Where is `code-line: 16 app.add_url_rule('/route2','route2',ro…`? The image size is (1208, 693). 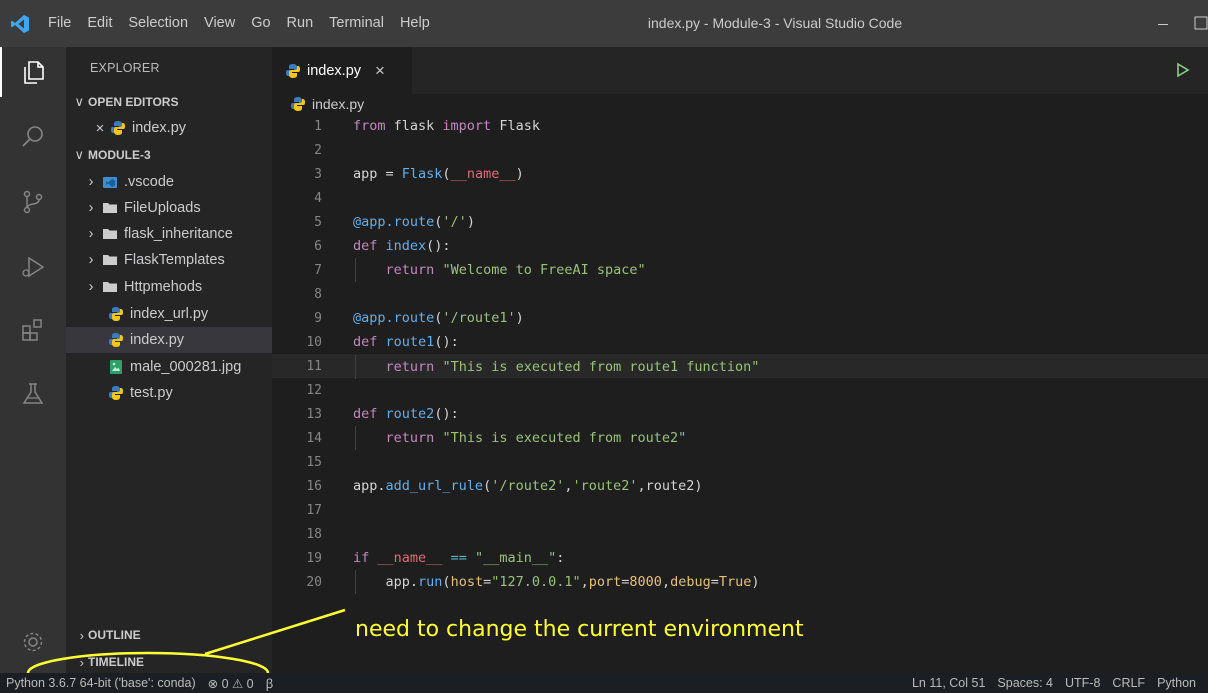 code-line: 16 app.add_url_rule('/route2','route2',ro… is located at coordinates (740, 486).